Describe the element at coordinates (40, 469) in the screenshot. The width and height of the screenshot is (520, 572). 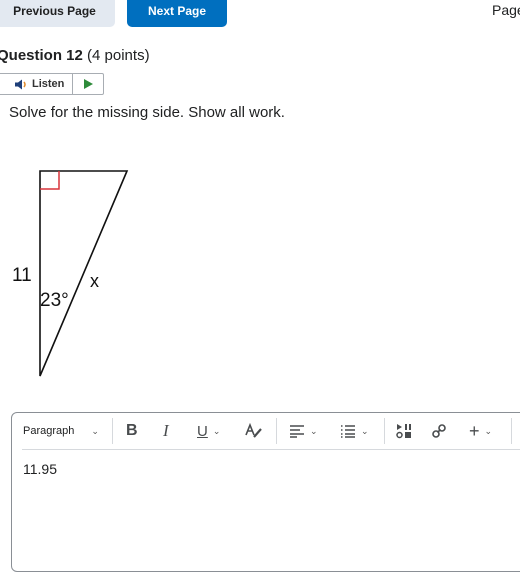
I see `editor-content: 11.95` at that location.